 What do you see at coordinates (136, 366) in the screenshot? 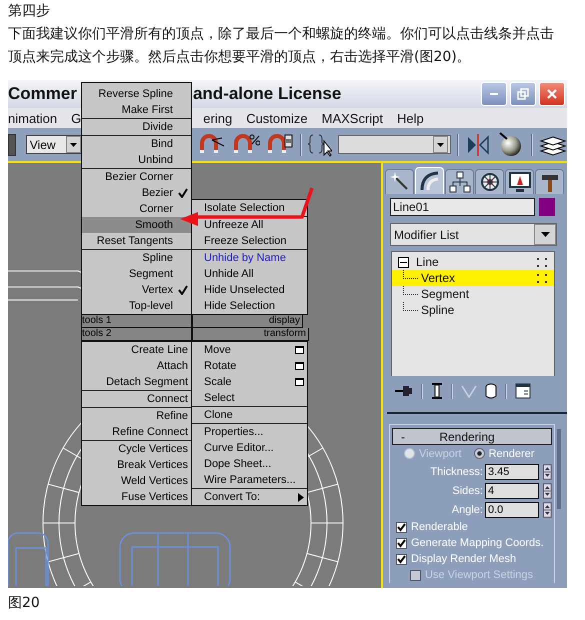
I see `menu-item: Attach` at bounding box center [136, 366].